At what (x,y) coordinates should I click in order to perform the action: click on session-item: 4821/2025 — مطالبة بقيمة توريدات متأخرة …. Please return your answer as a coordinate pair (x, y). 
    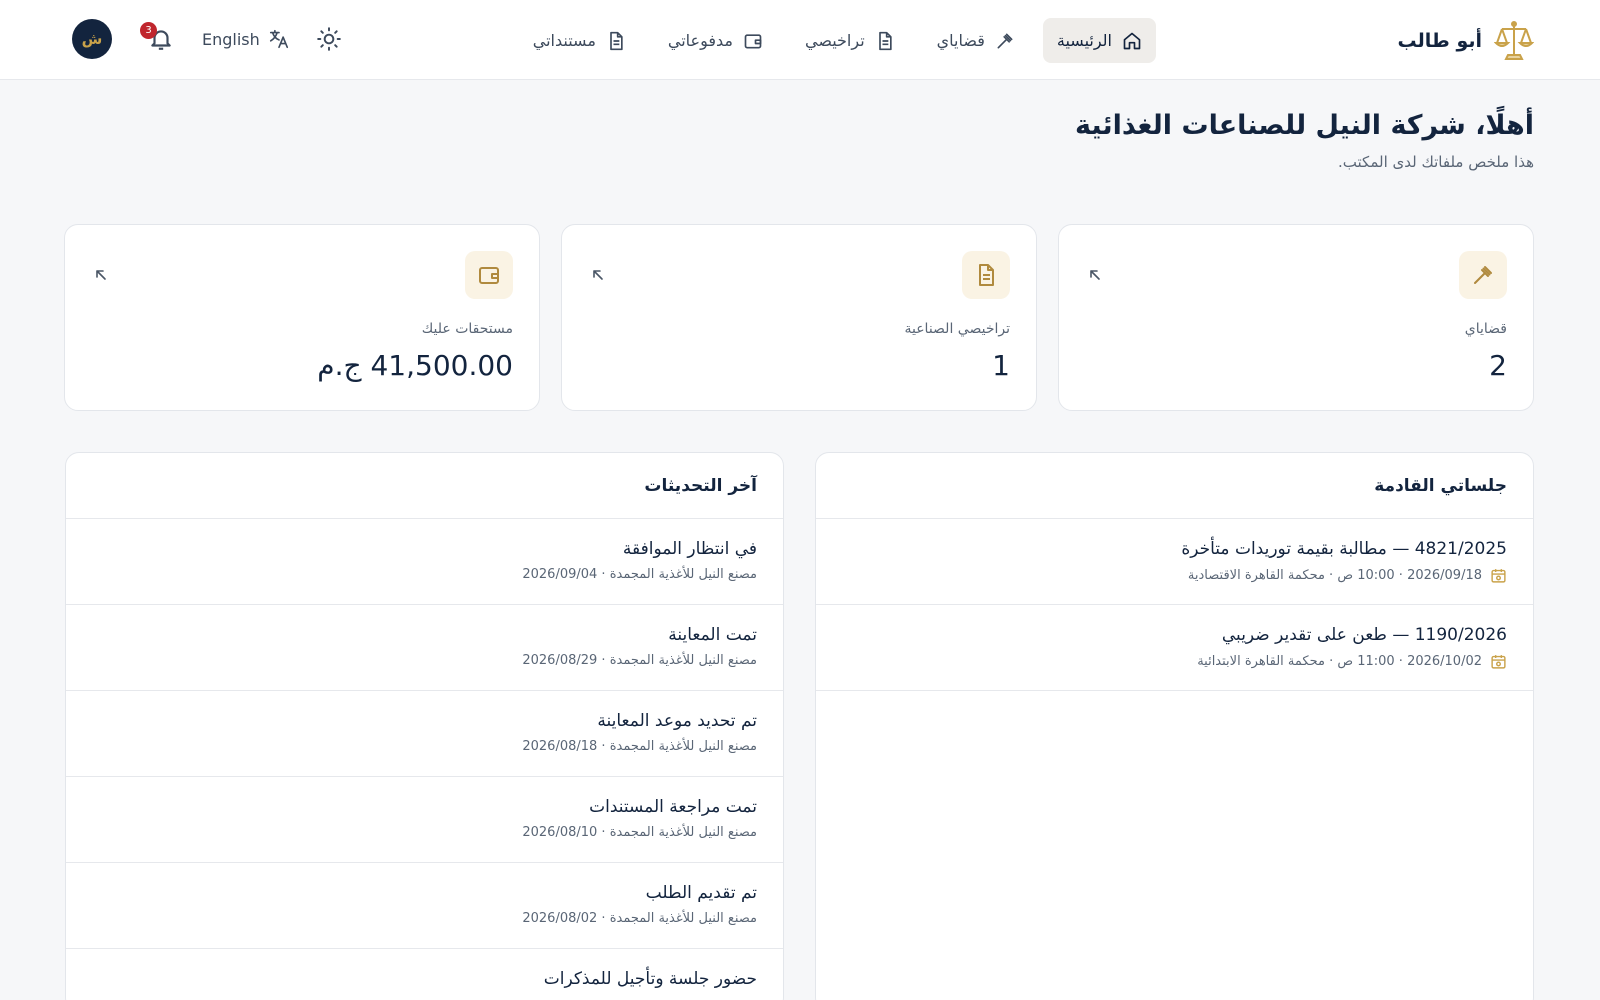
    Looking at the image, I should click on (1174, 562).